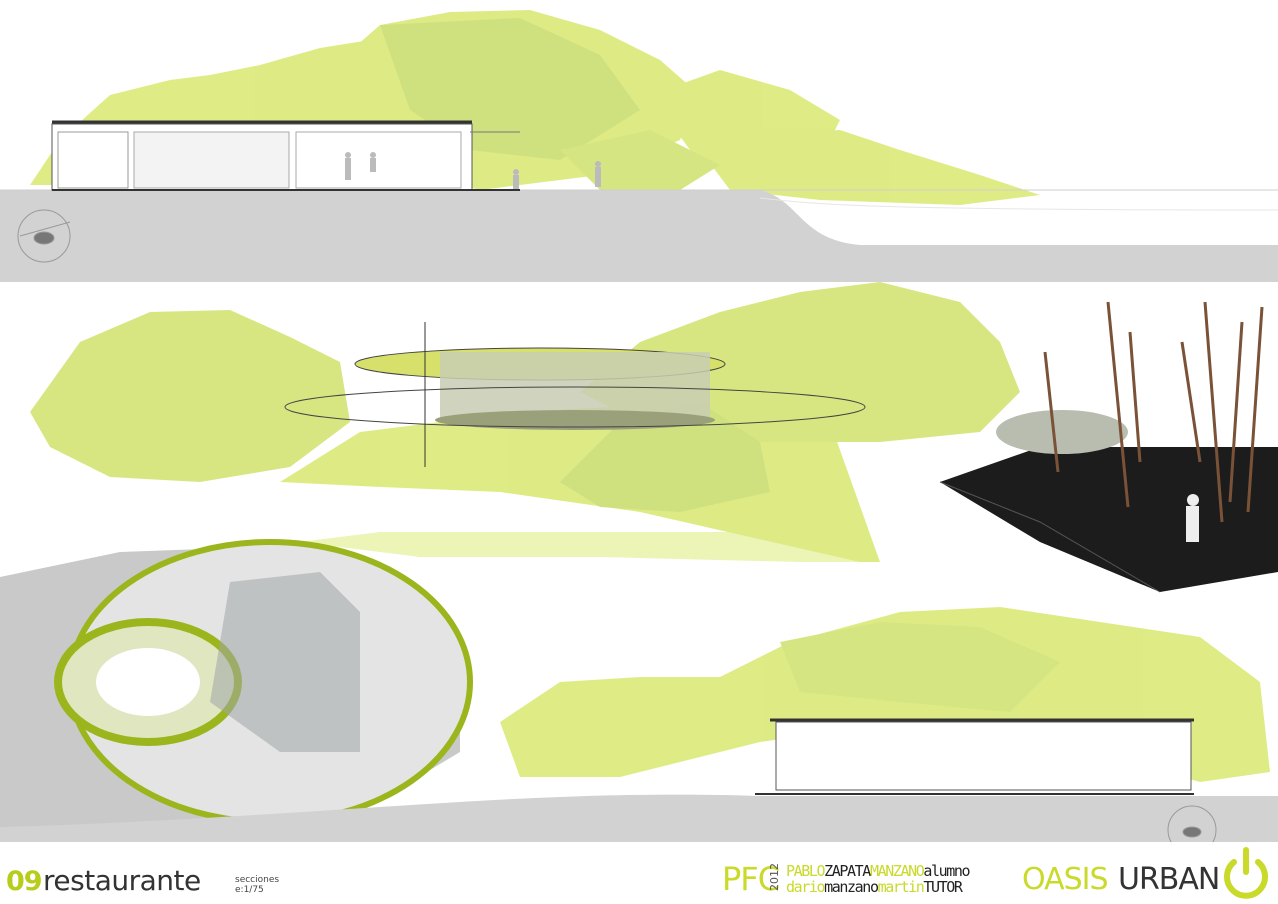  I want to click on tutor-first: dario, so click(806, 887).